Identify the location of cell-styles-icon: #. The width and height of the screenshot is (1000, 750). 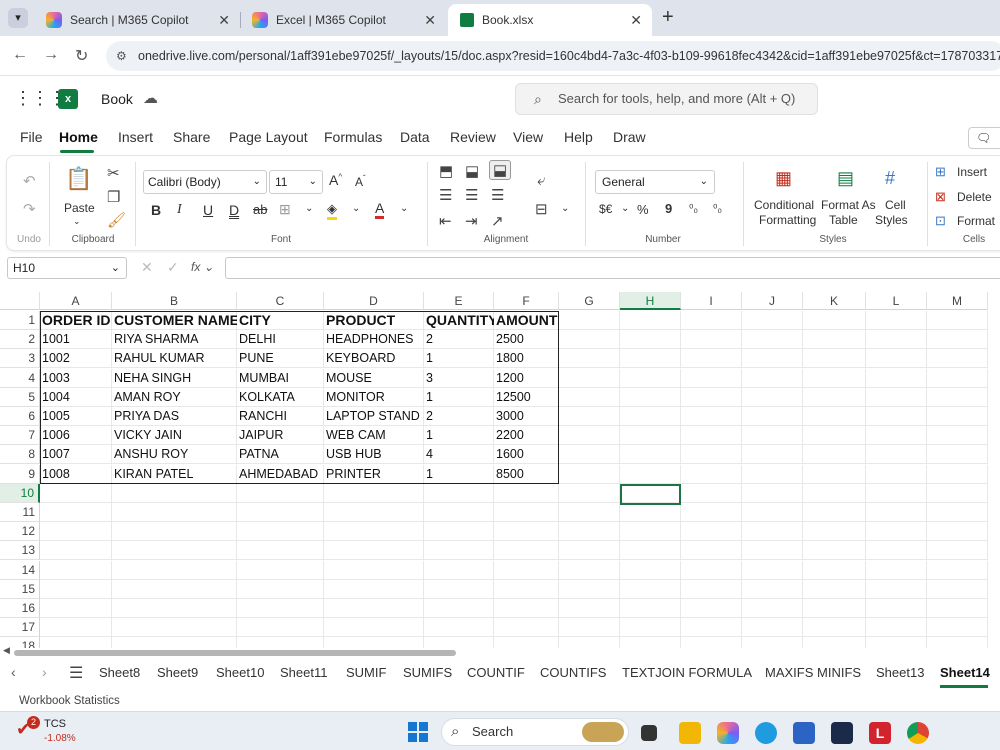
(890, 178).